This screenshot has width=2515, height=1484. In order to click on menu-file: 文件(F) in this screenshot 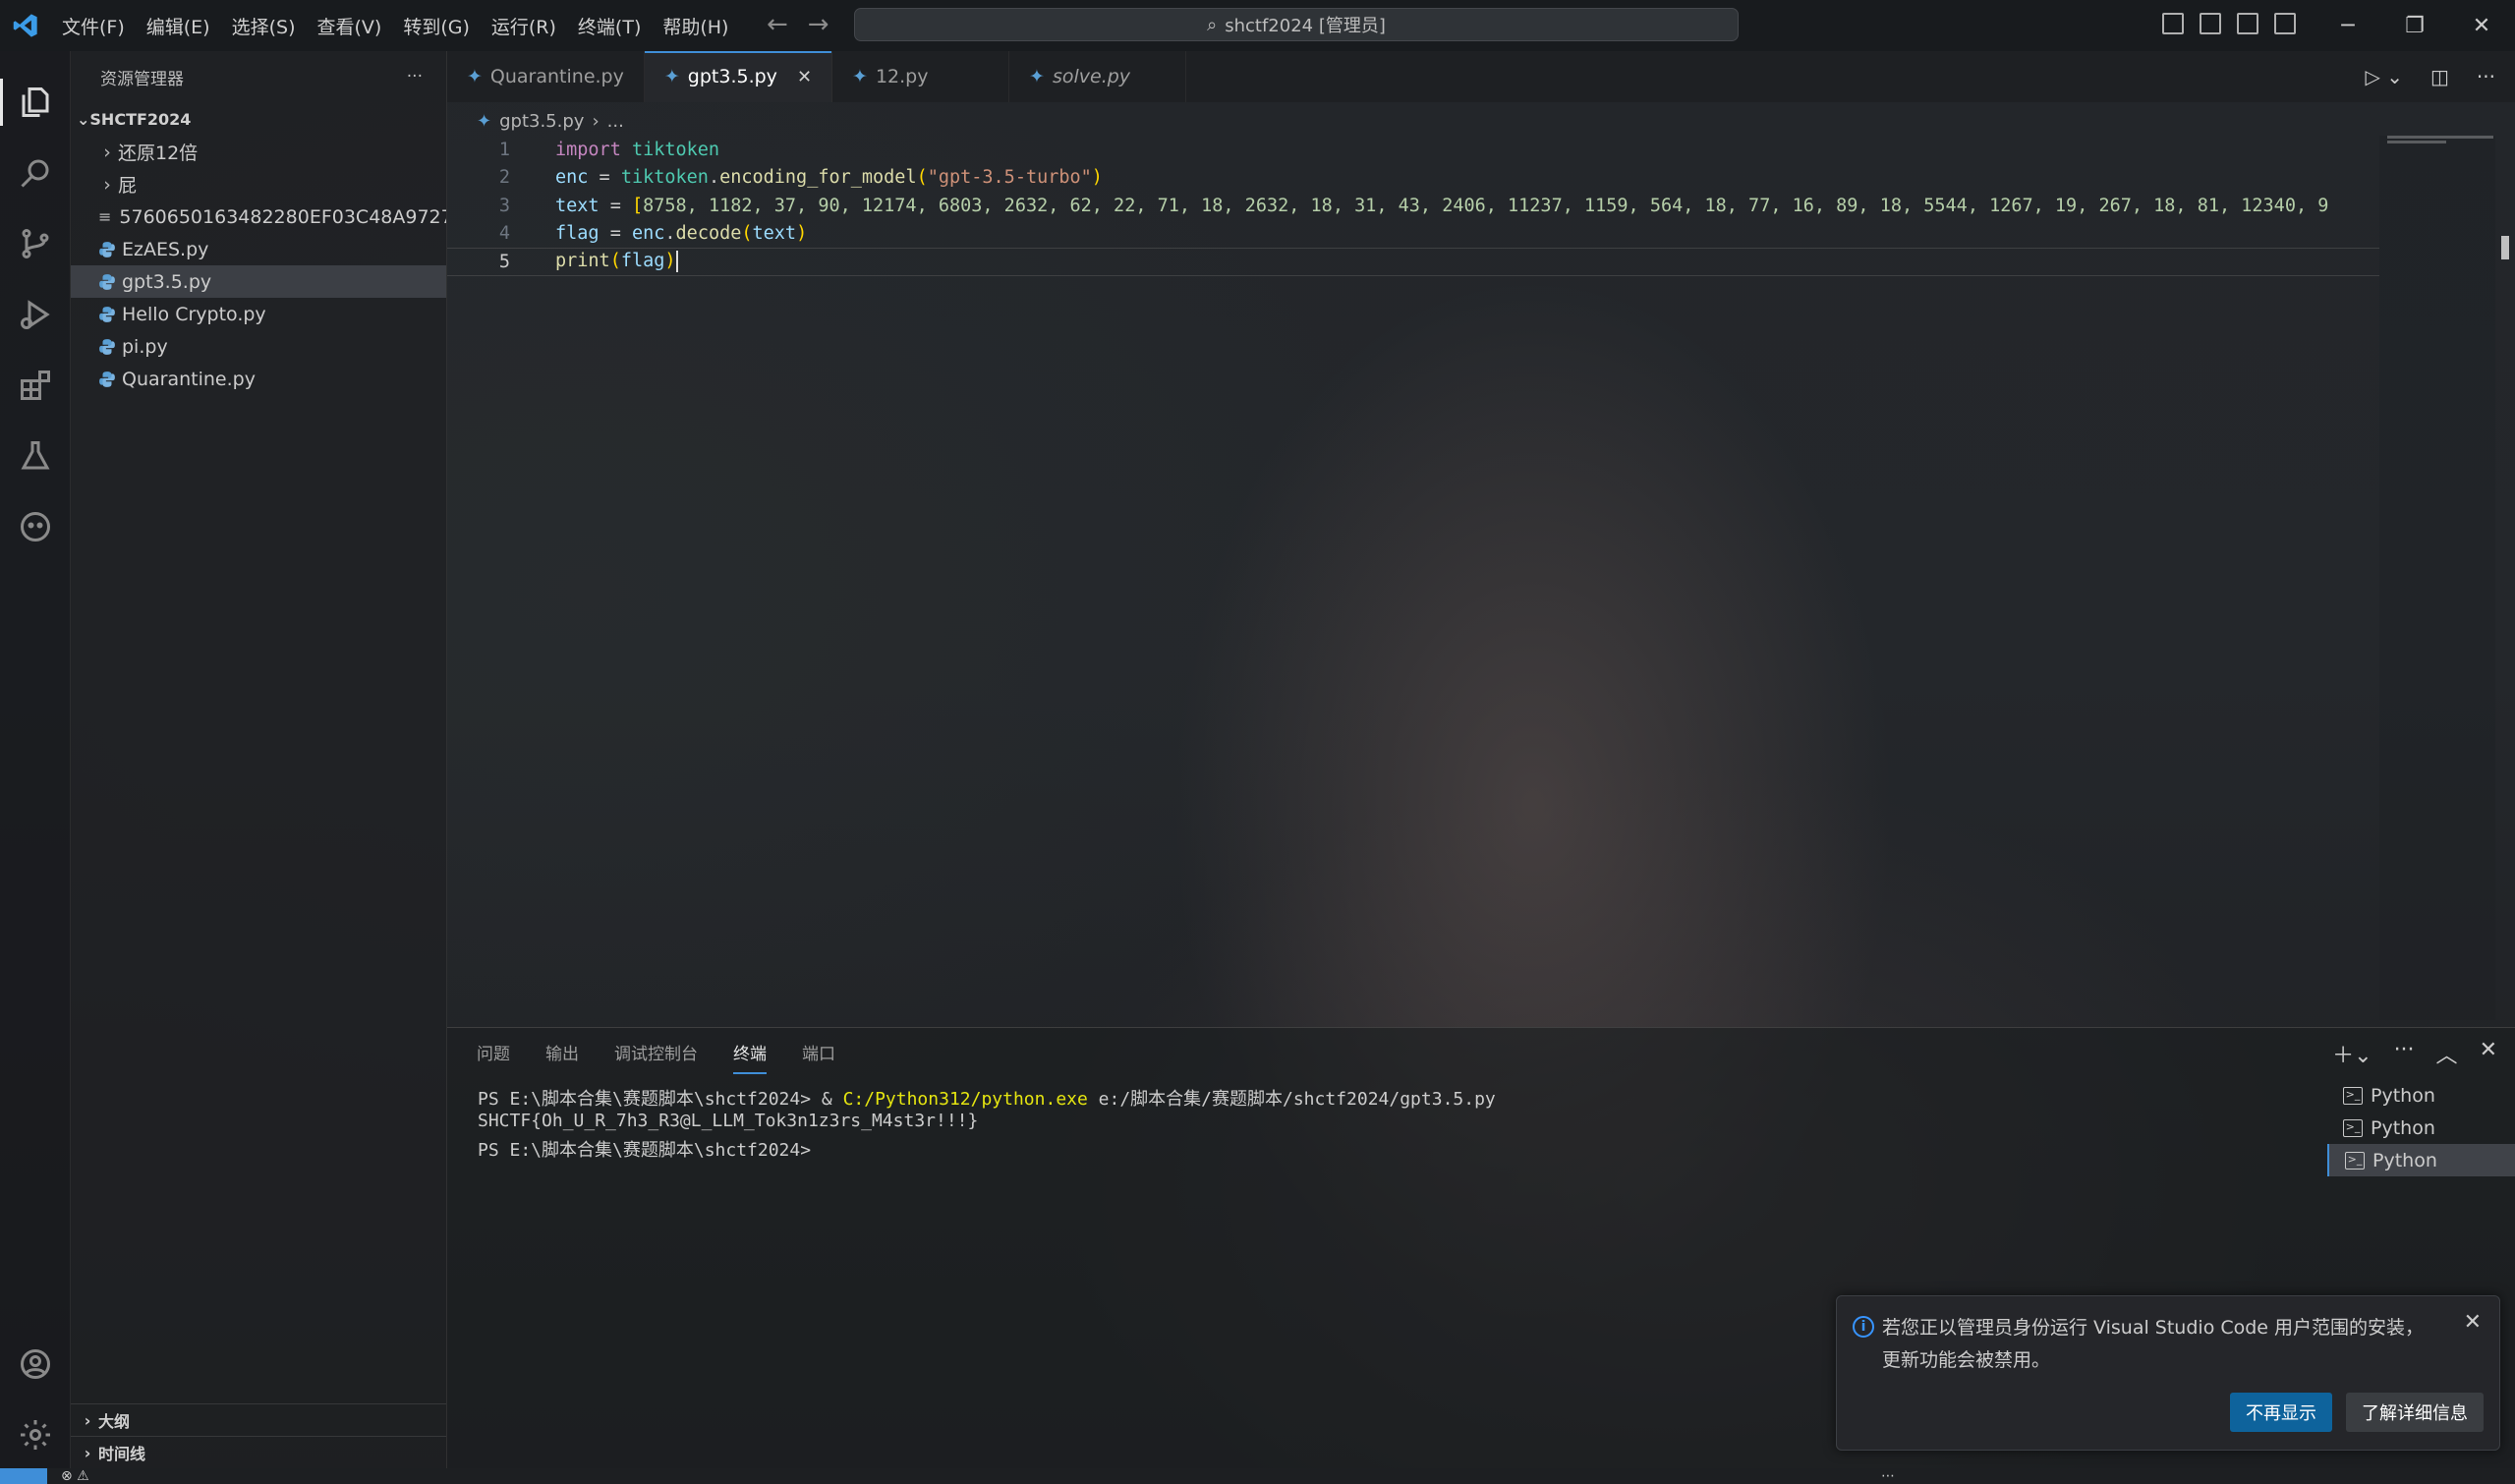, I will do `click(93, 26)`.